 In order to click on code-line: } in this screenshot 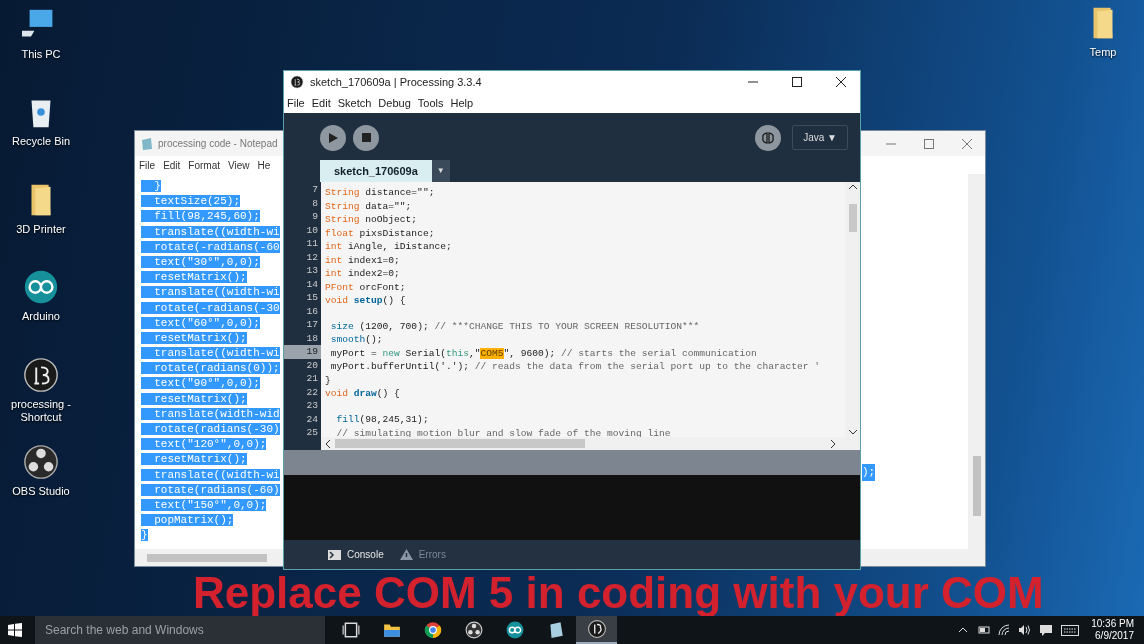, I will do `click(328, 380)`.